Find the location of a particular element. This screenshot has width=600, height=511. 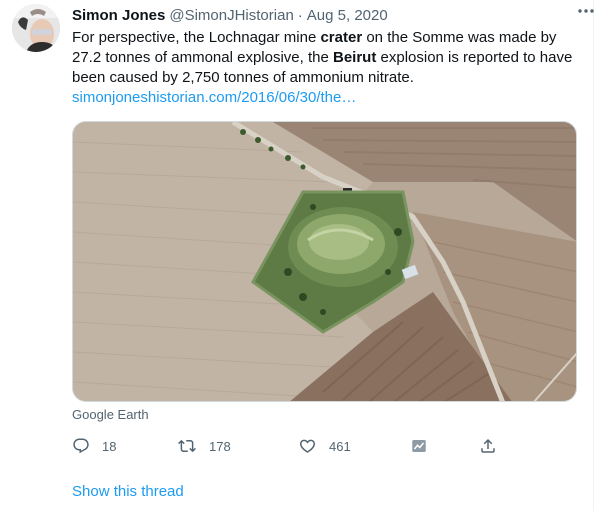

analytics-button is located at coordinates (419, 446).